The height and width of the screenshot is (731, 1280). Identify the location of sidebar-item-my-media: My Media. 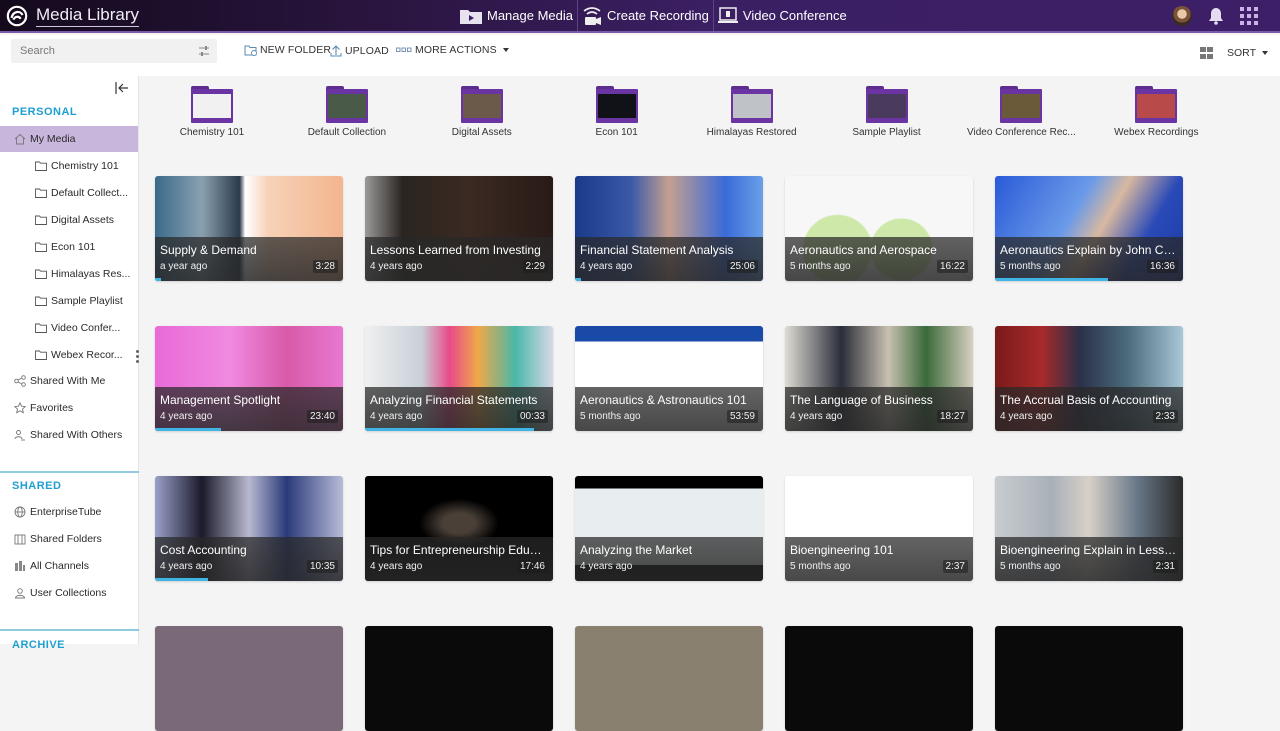
(69, 139).